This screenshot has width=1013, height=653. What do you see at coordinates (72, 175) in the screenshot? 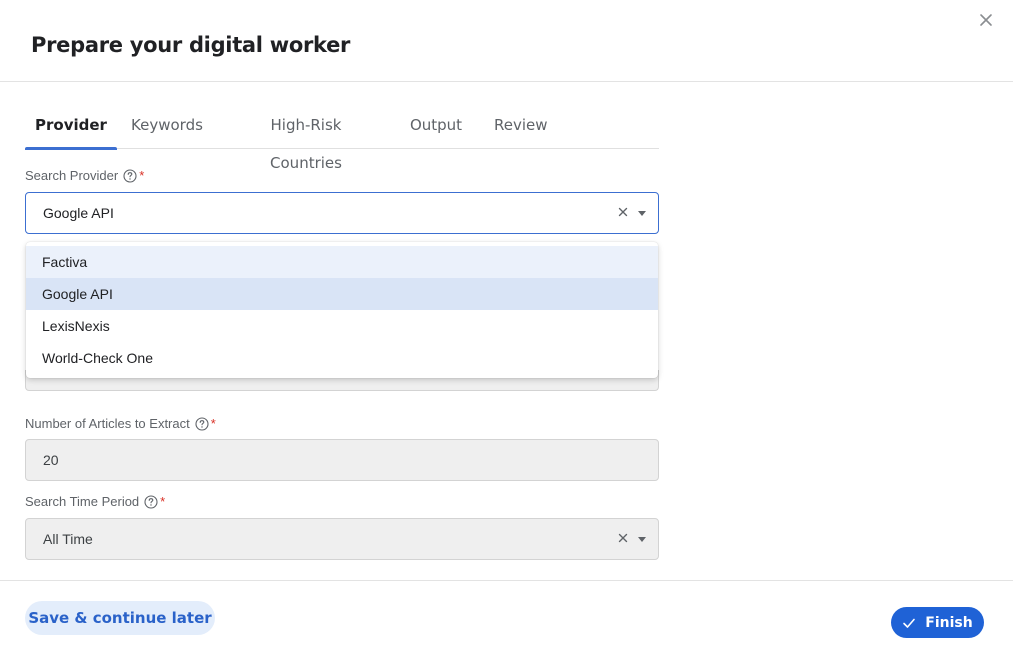
I see `search-provider-label-text: Search Provider` at bounding box center [72, 175].